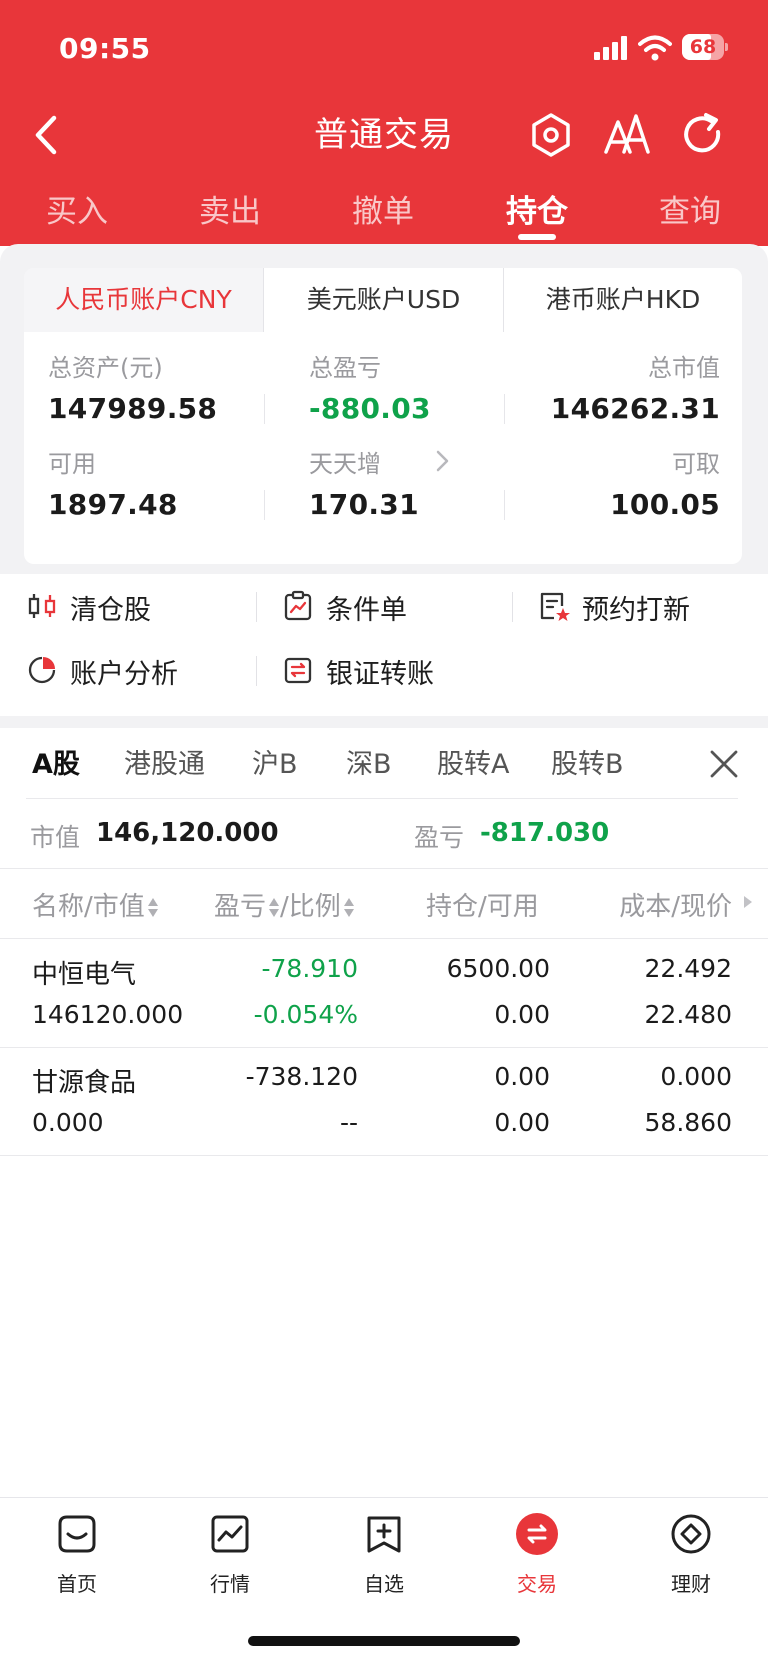  I want to click on stock-position: 6500.00, so click(498, 968).